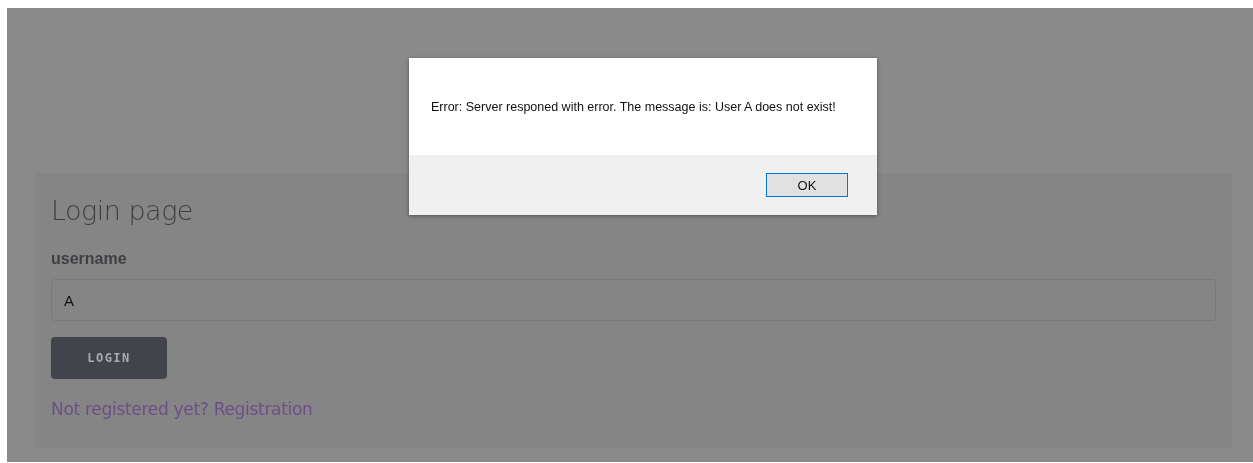 The width and height of the screenshot is (1253, 463). I want to click on error-message: Error: Server responed with error. The message is: User A does not exist!, so click(633, 106).